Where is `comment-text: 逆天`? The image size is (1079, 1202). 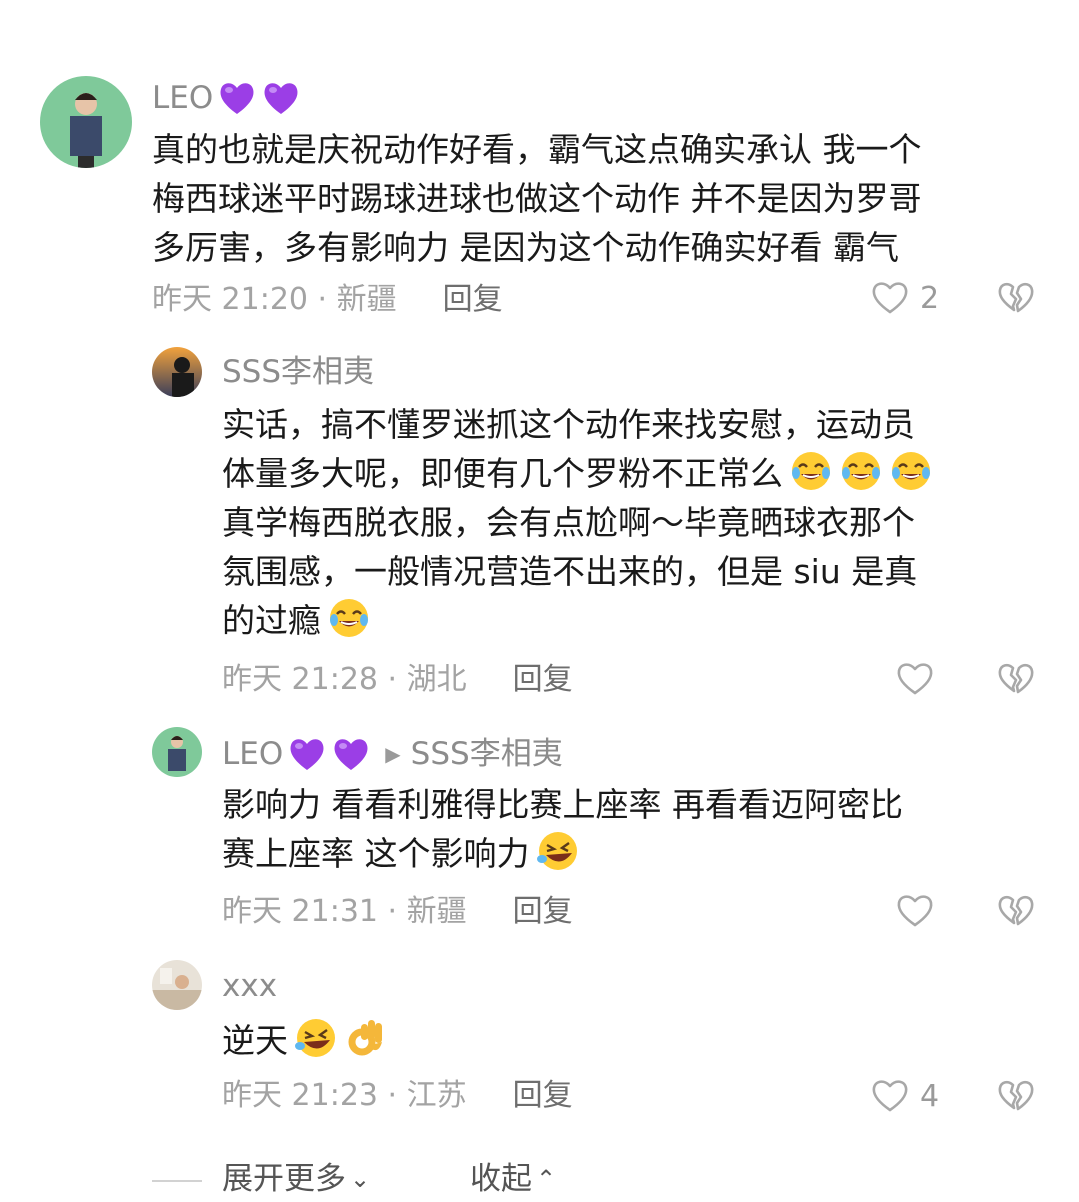
comment-text: 逆天 is located at coordinates (305, 1040).